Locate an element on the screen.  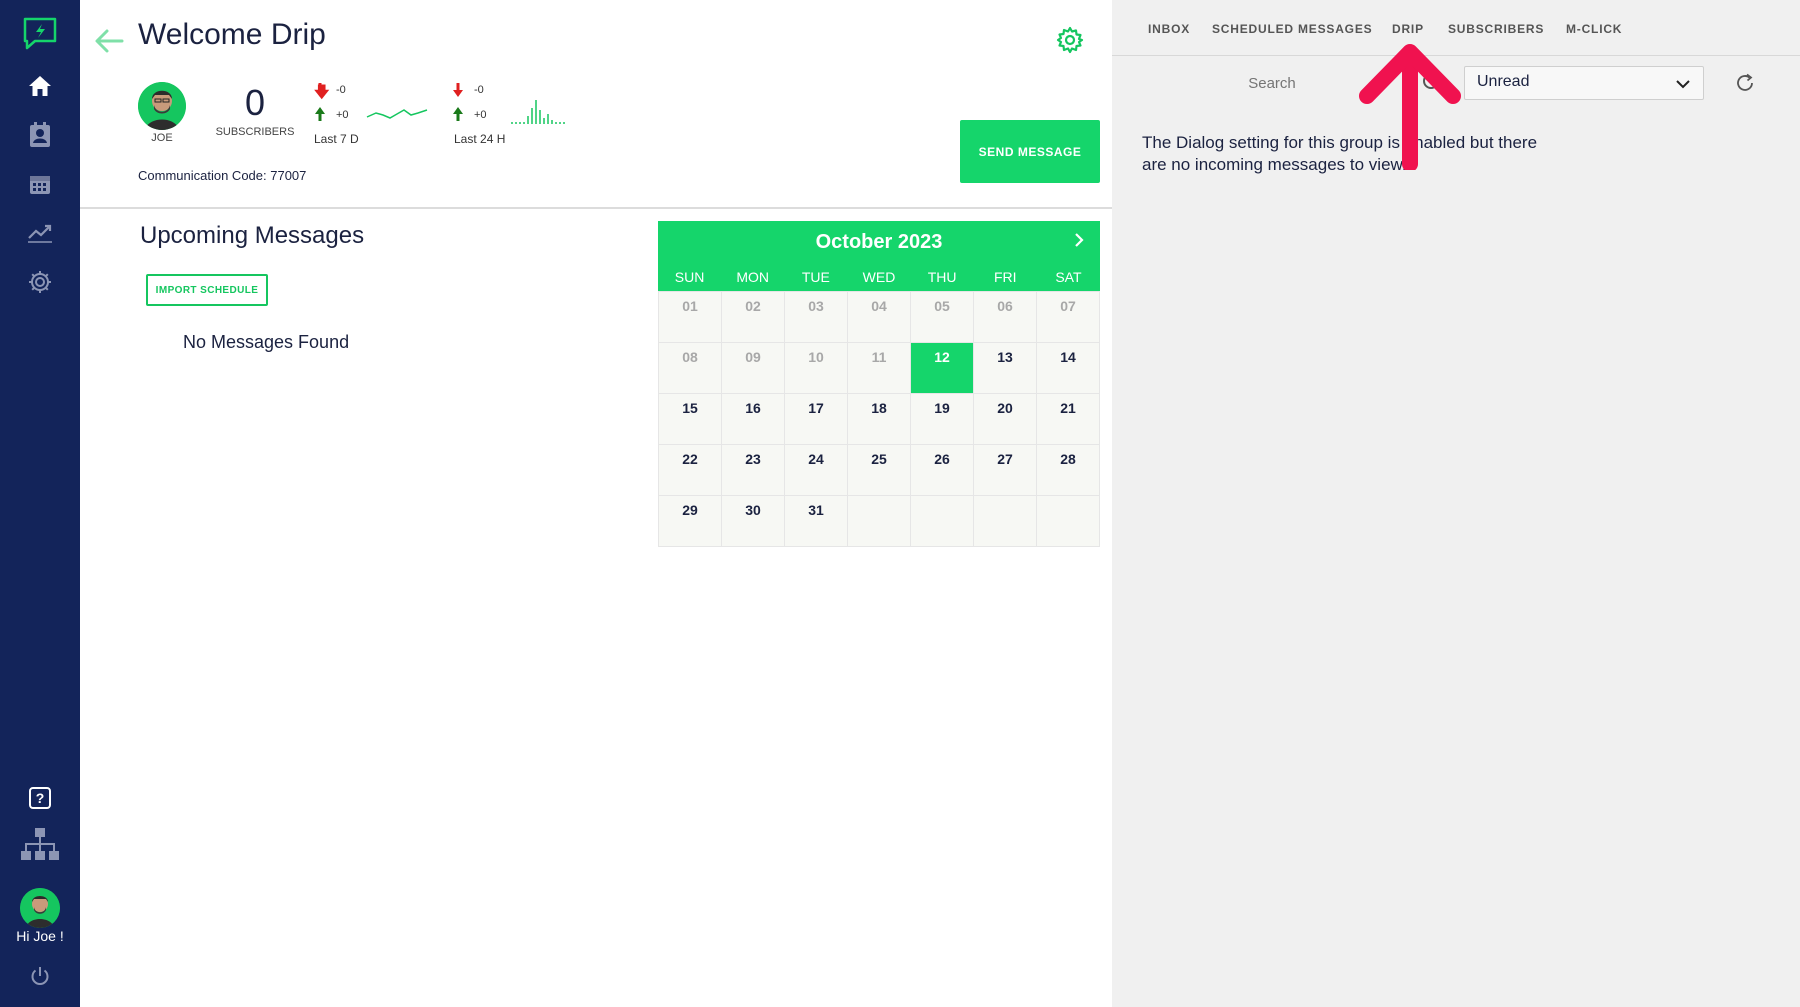
calendar-day: 08 is located at coordinates (690, 368).